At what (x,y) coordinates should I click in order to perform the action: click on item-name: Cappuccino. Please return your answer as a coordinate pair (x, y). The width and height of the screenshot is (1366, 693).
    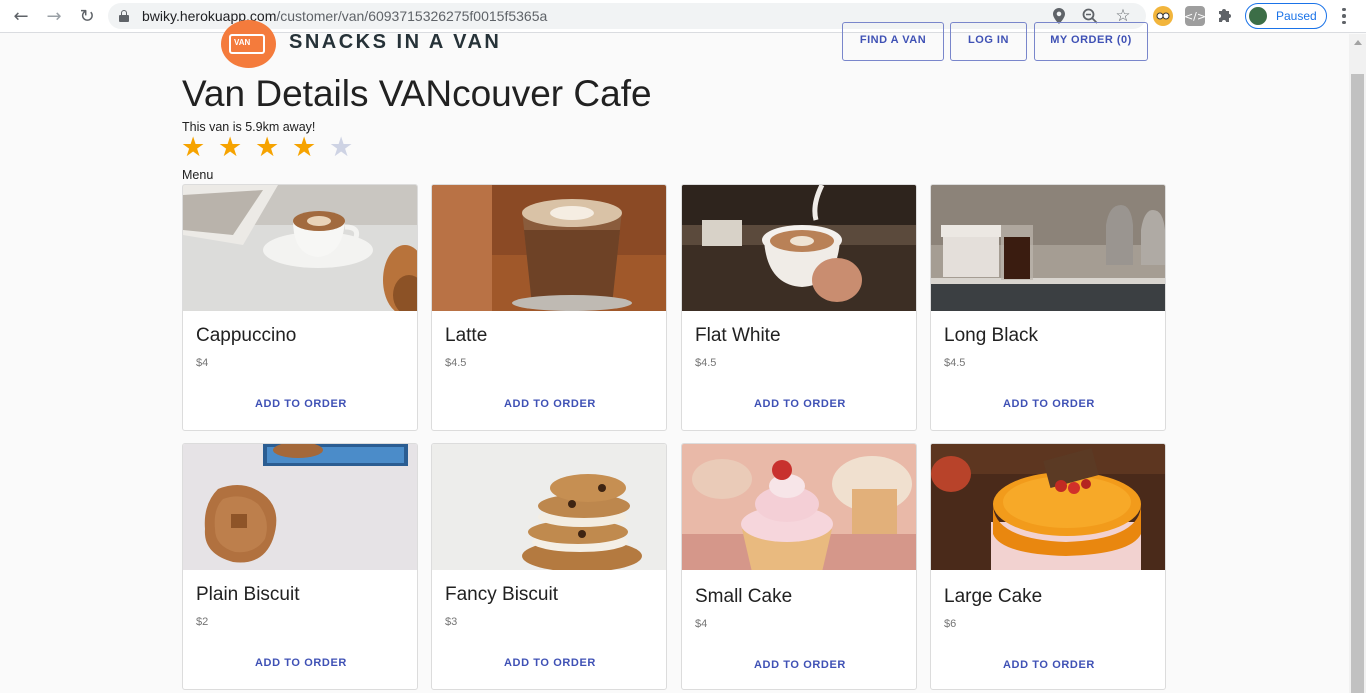
    Looking at the image, I should click on (246, 335).